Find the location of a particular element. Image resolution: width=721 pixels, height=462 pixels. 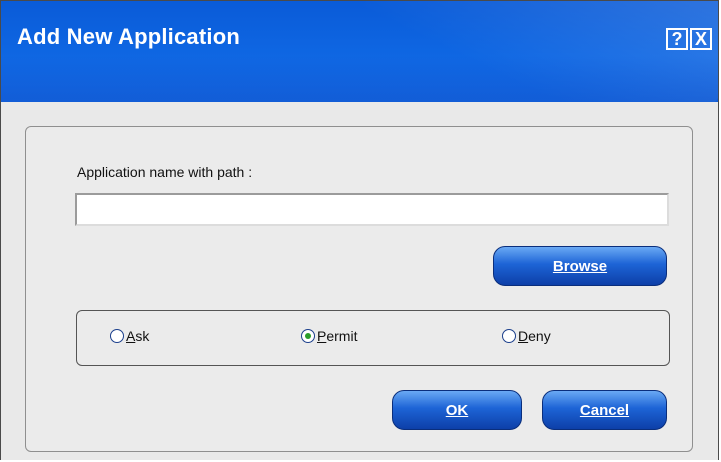

radio-permit-circle is located at coordinates (308, 336).